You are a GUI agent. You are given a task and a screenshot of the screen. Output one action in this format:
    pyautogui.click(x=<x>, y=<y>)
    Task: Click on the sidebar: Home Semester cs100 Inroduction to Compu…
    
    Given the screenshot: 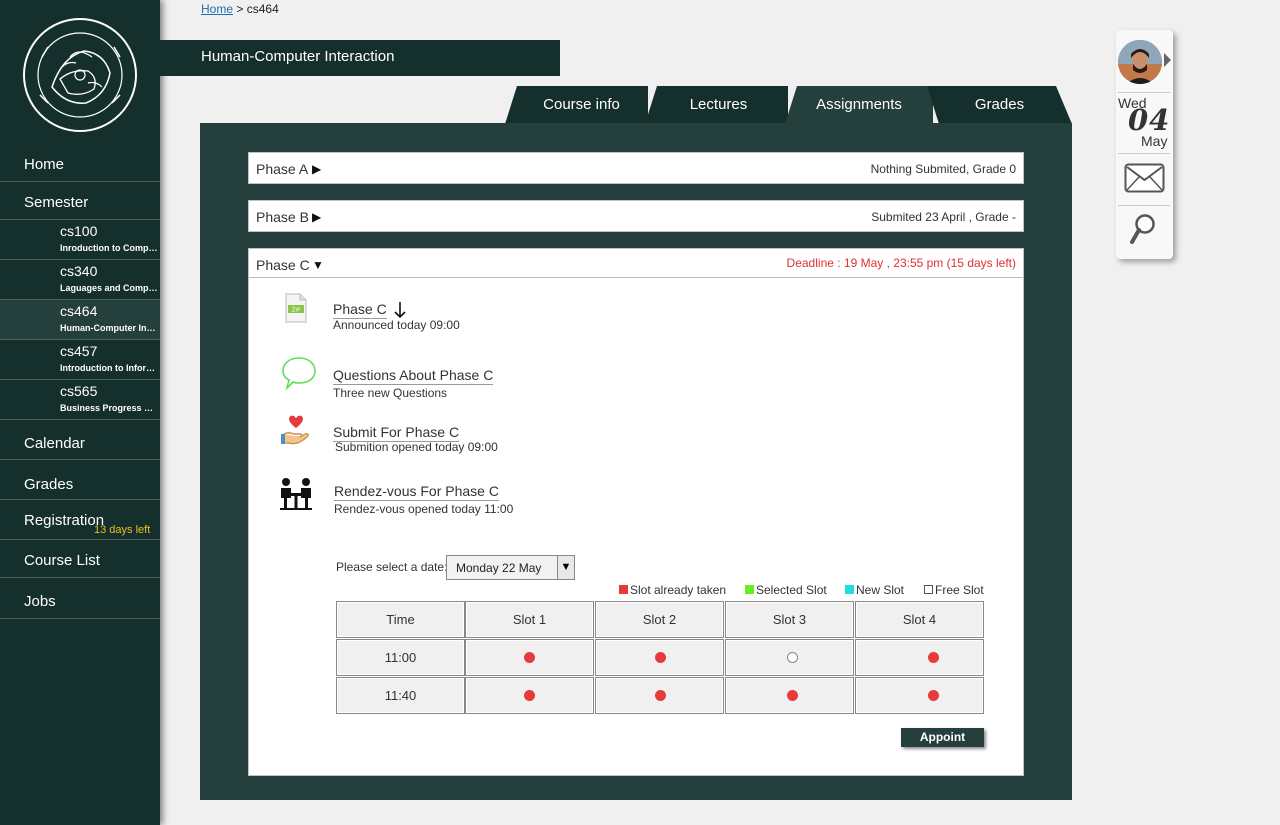 What is the action you would take?
    pyautogui.click(x=80, y=412)
    